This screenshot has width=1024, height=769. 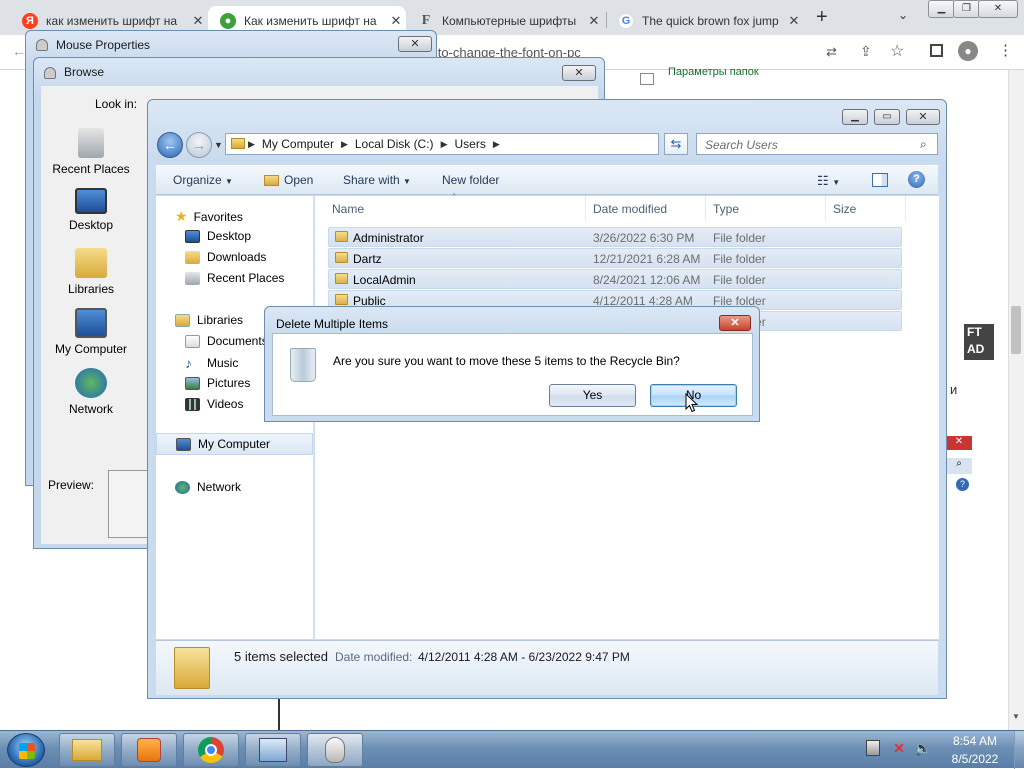 What do you see at coordinates (192, 404) in the screenshot?
I see `videos-icon` at bounding box center [192, 404].